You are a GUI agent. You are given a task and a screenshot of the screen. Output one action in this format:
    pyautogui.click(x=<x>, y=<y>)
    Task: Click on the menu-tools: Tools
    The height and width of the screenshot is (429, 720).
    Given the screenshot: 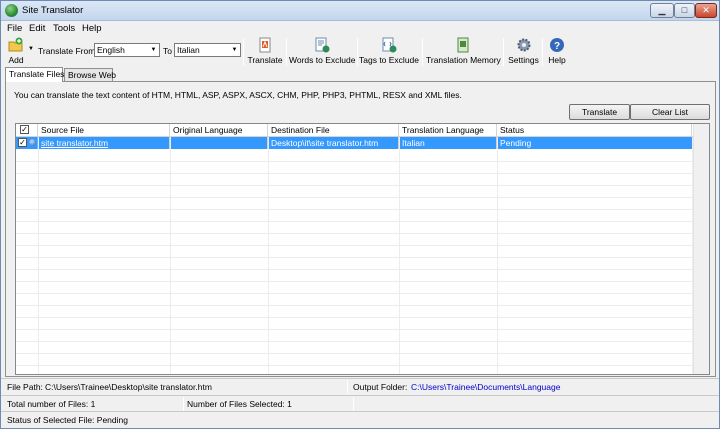 What is the action you would take?
    pyautogui.click(x=64, y=28)
    